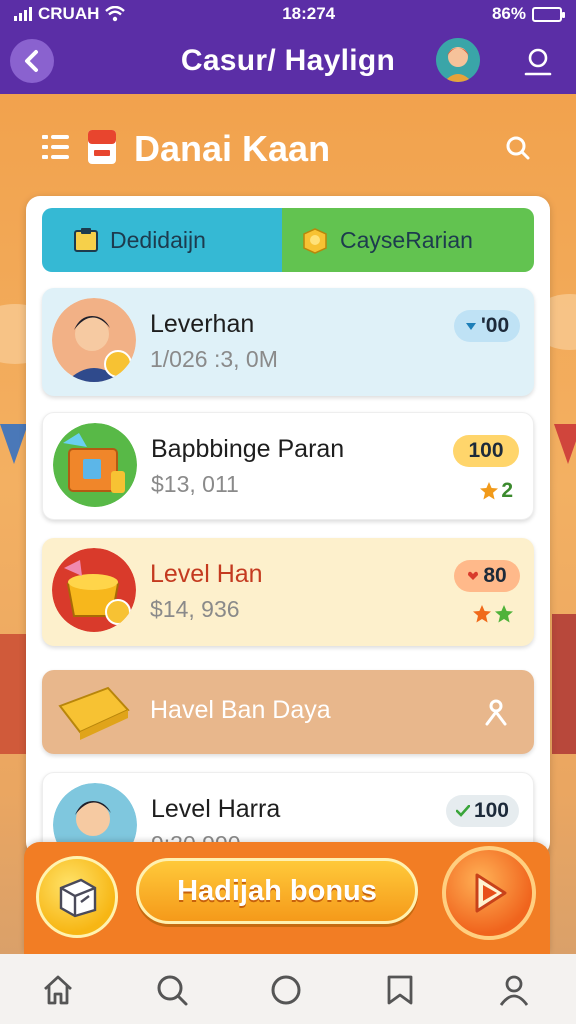 The width and height of the screenshot is (576, 1024). What do you see at coordinates (495, 575) in the screenshot?
I see `score-value: 80` at bounding box center [495, 575].